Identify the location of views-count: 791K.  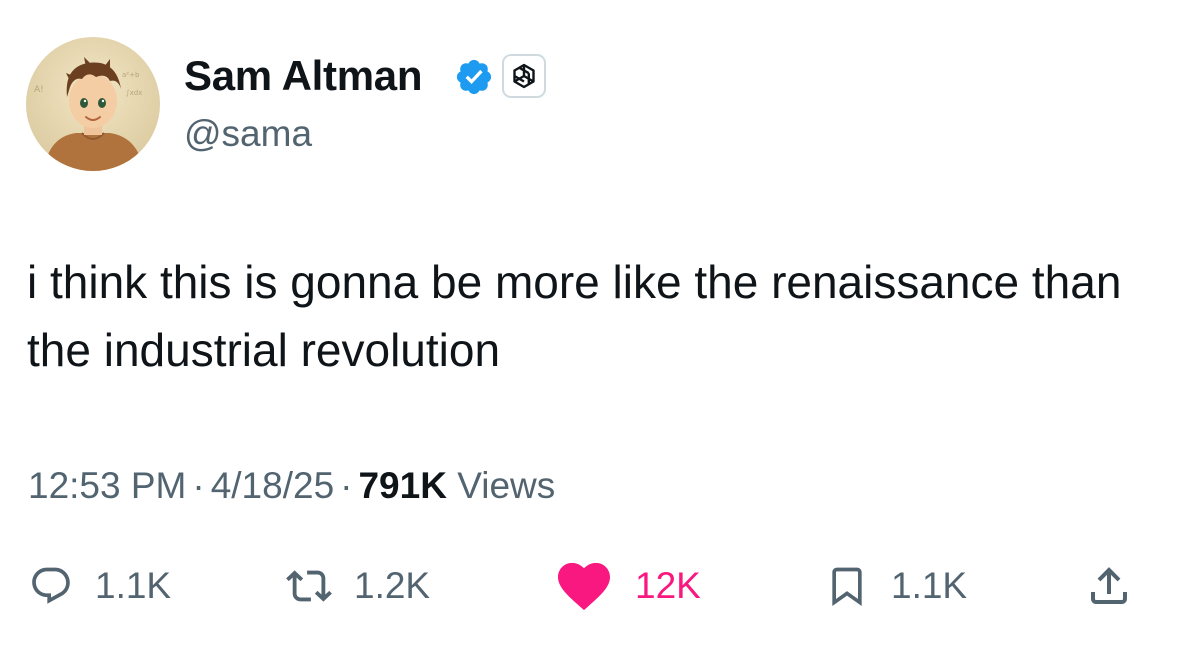
(402, 485).